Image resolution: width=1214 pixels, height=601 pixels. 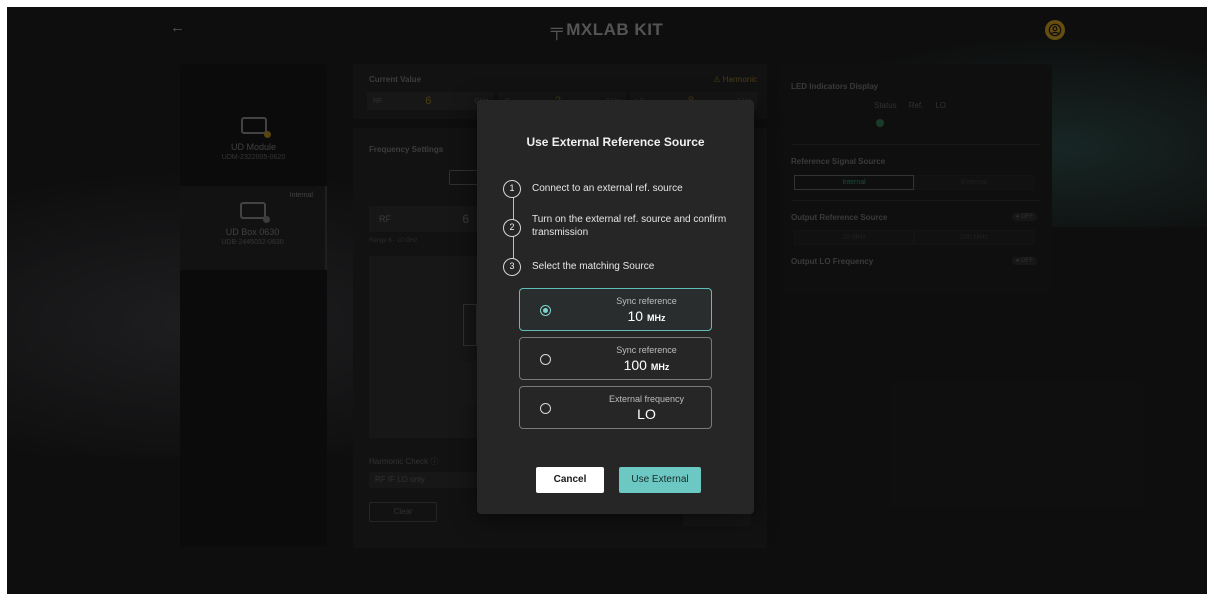 What do you see at coordinates (646, 399) in the screenshot?
I see `option-label: External frequency` at bounding box center [646, 399].